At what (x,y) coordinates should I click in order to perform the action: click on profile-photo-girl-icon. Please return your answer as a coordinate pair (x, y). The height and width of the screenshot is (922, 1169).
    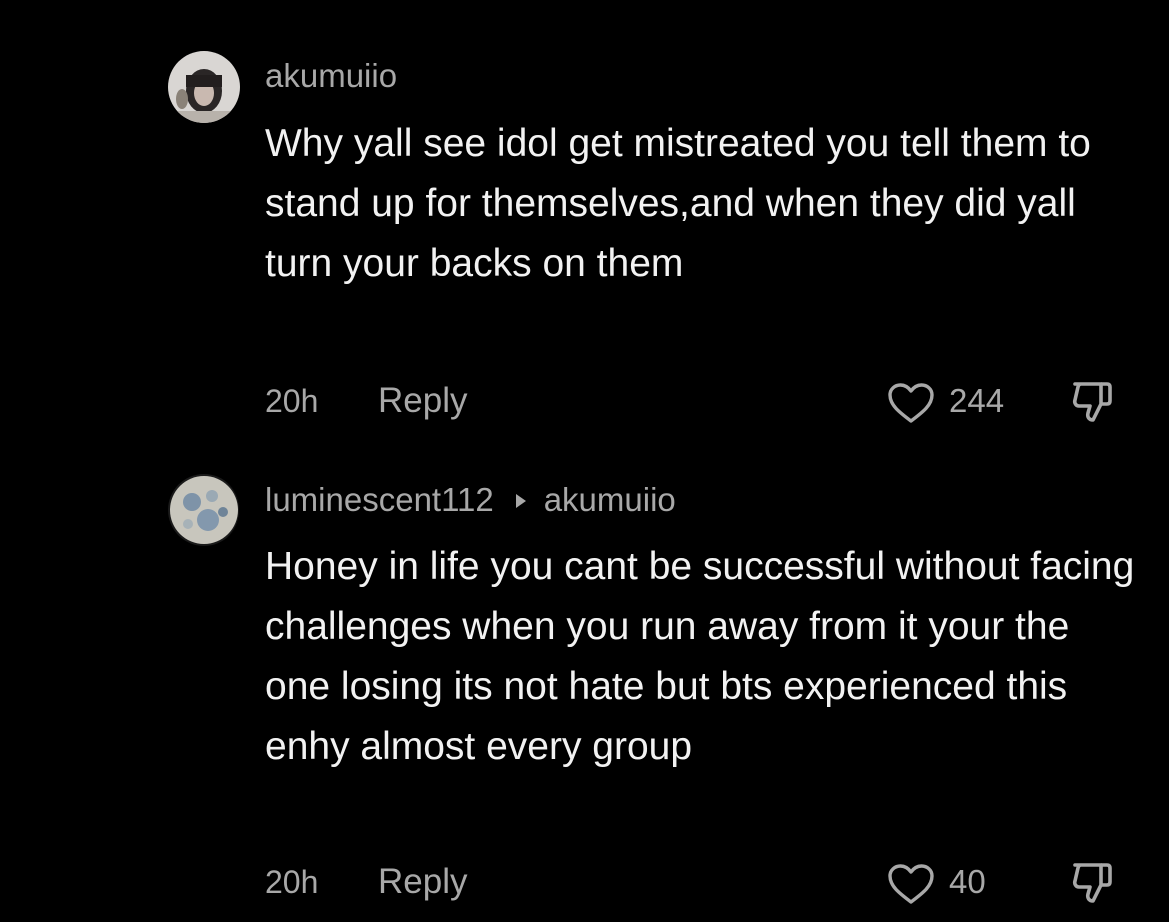
    Looking at the image, I should click on (204, 87).